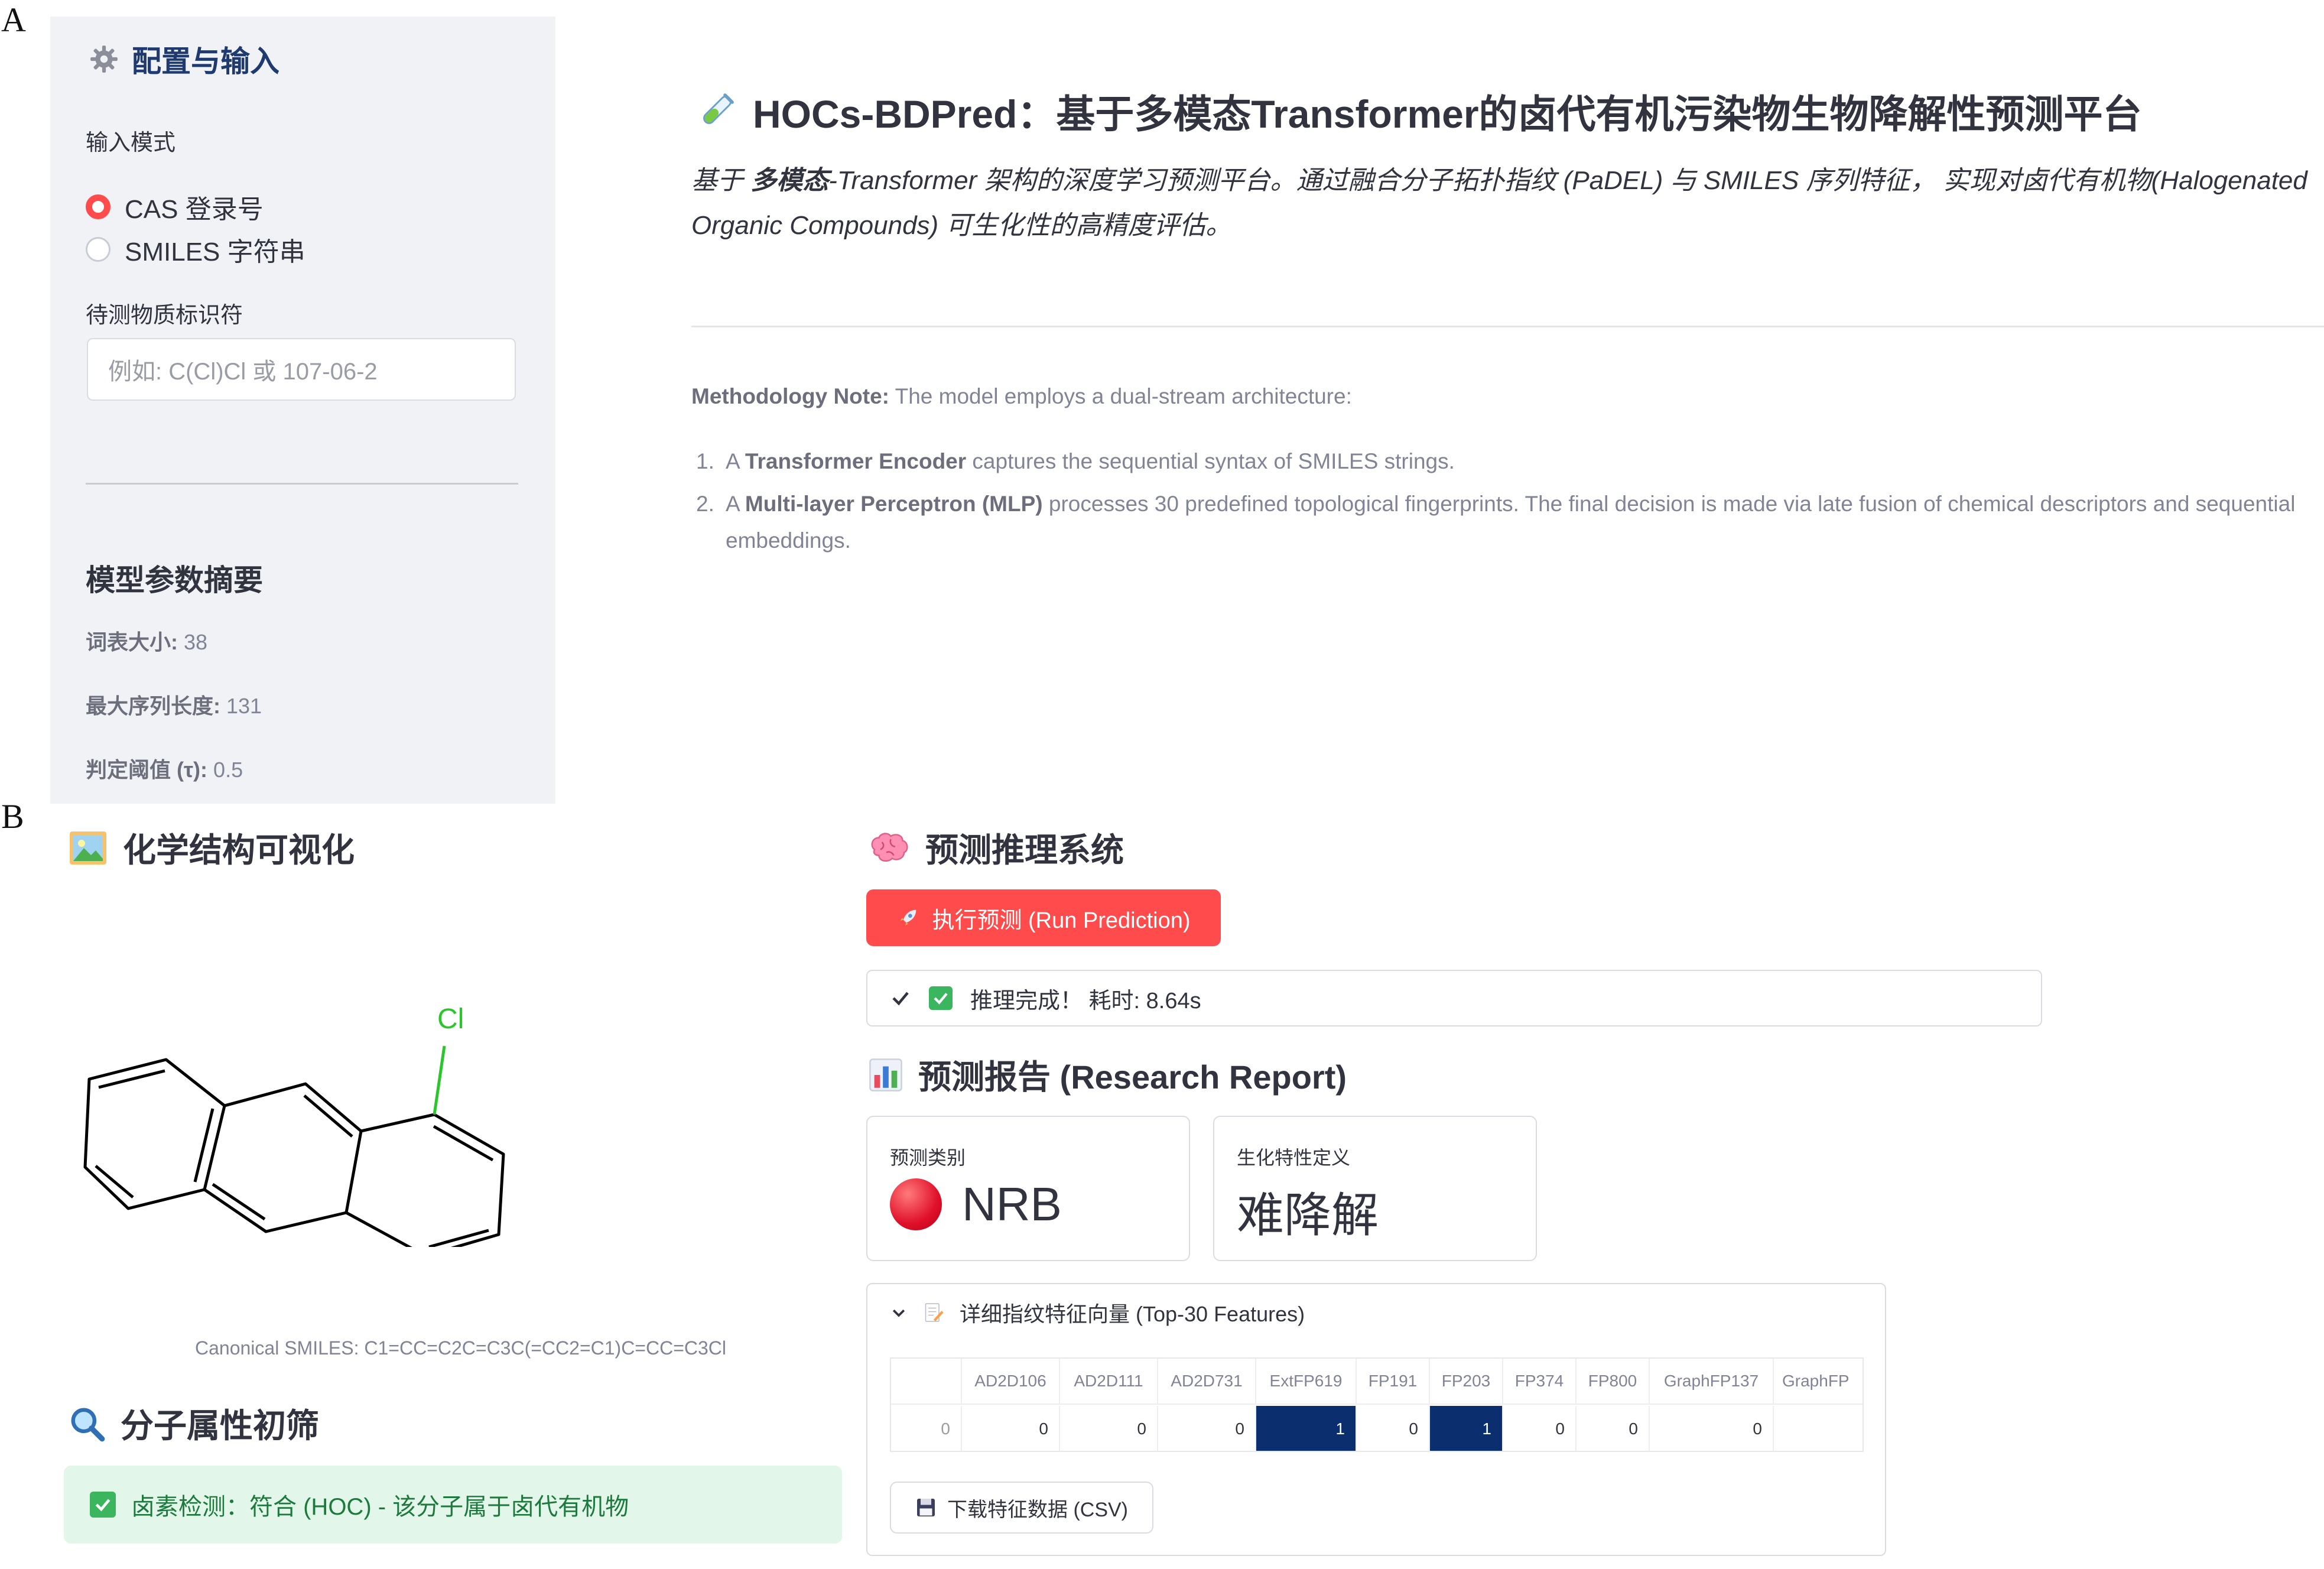 This screenshot has height=1569, width=2324. I want to click on param-key: 最大序列长度:, so click(153, 706).